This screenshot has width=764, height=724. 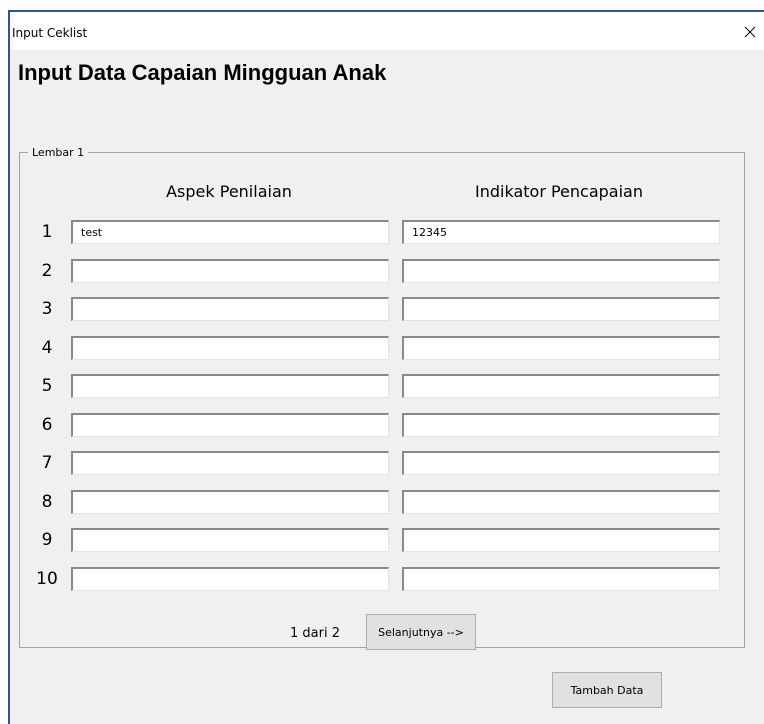 What do you see at coordinates (47, 540) in the screenshot?
I see `row-number: 9` at bounding box center [47, 540].